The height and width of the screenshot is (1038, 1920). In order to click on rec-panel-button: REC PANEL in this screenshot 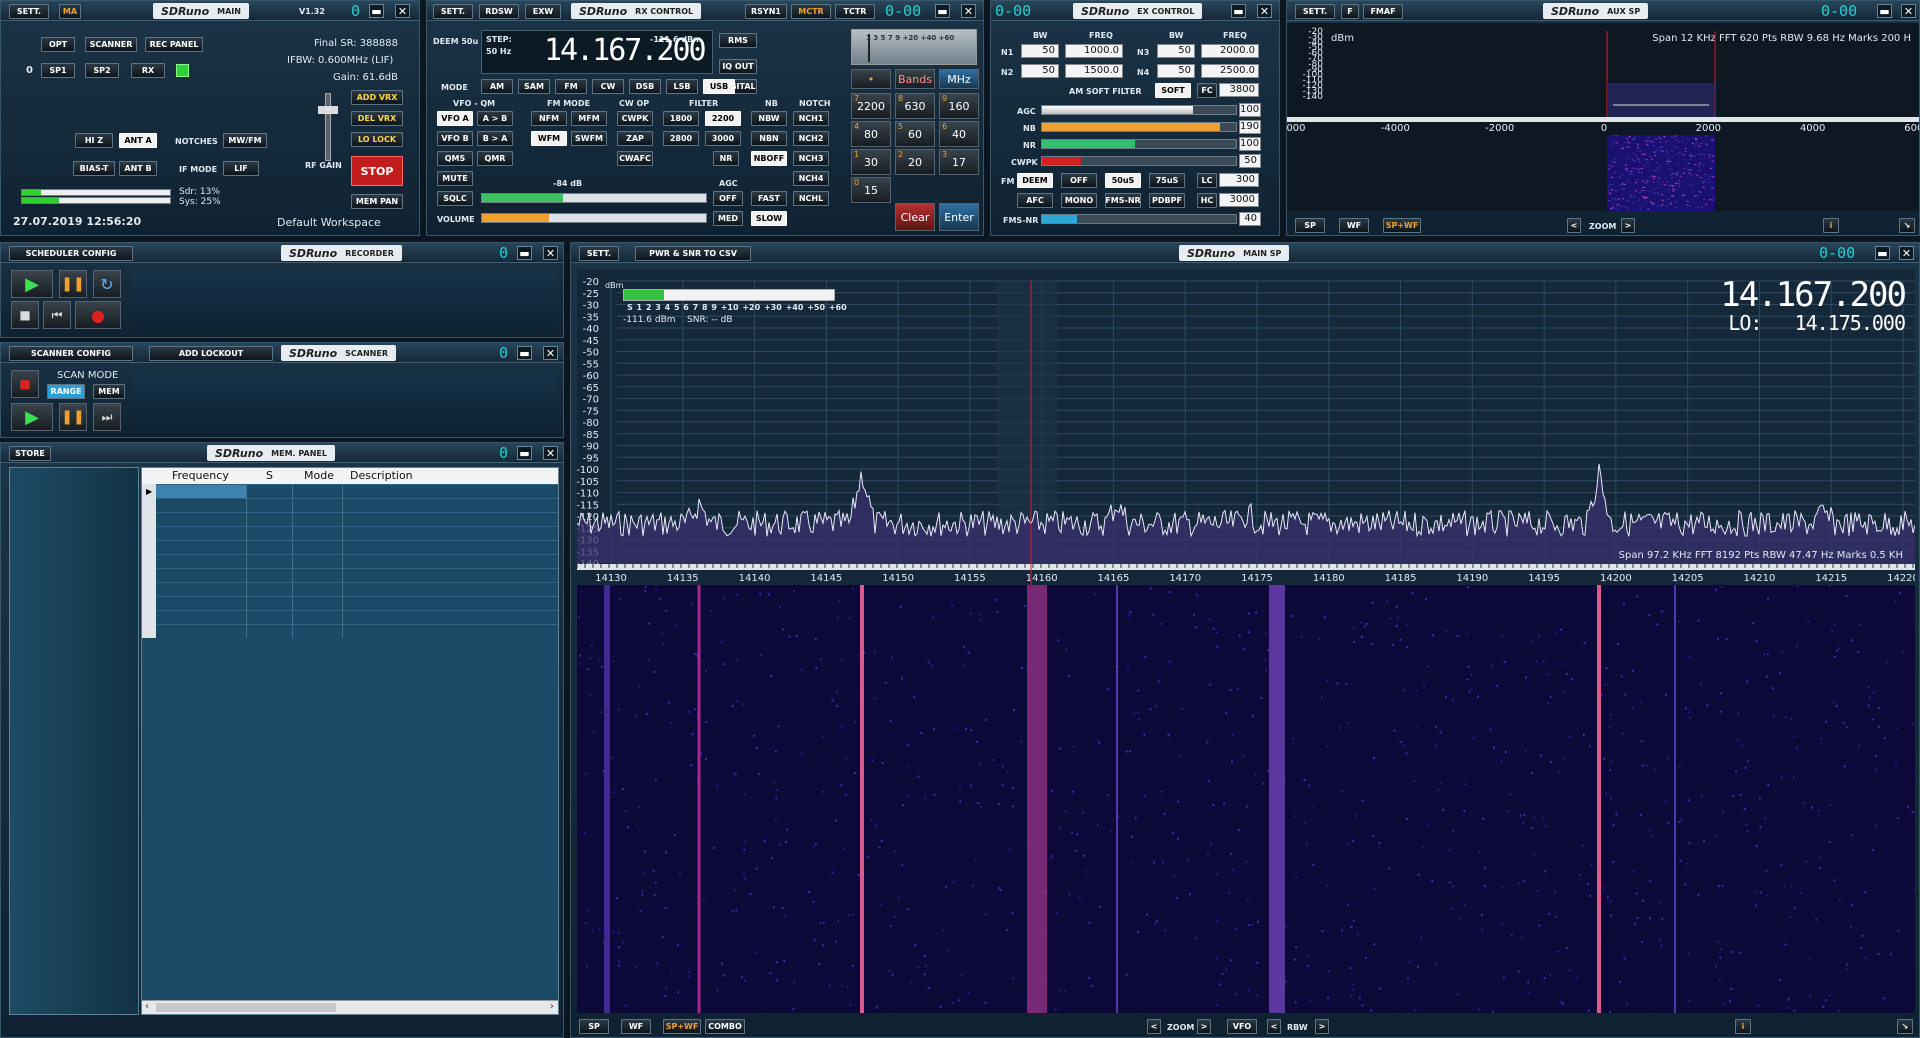, I will do `click(174, 44)`.